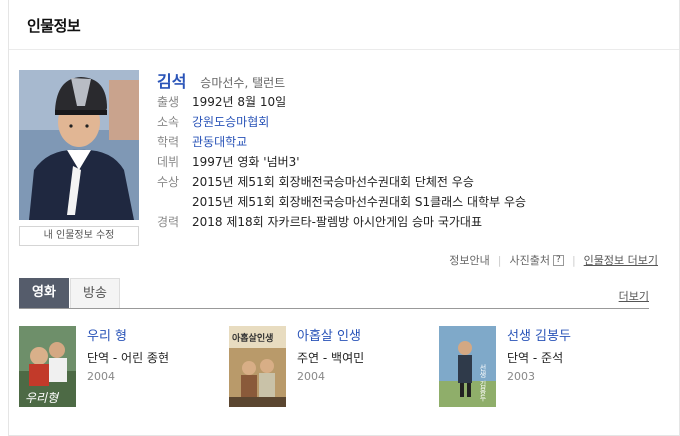 The height and width of the screenshot is (436, 680). What do you see at coordinates (230, 122) in the screenshot?
I see `org-link: 강원도승마협회` at bounding box center [230, 122].